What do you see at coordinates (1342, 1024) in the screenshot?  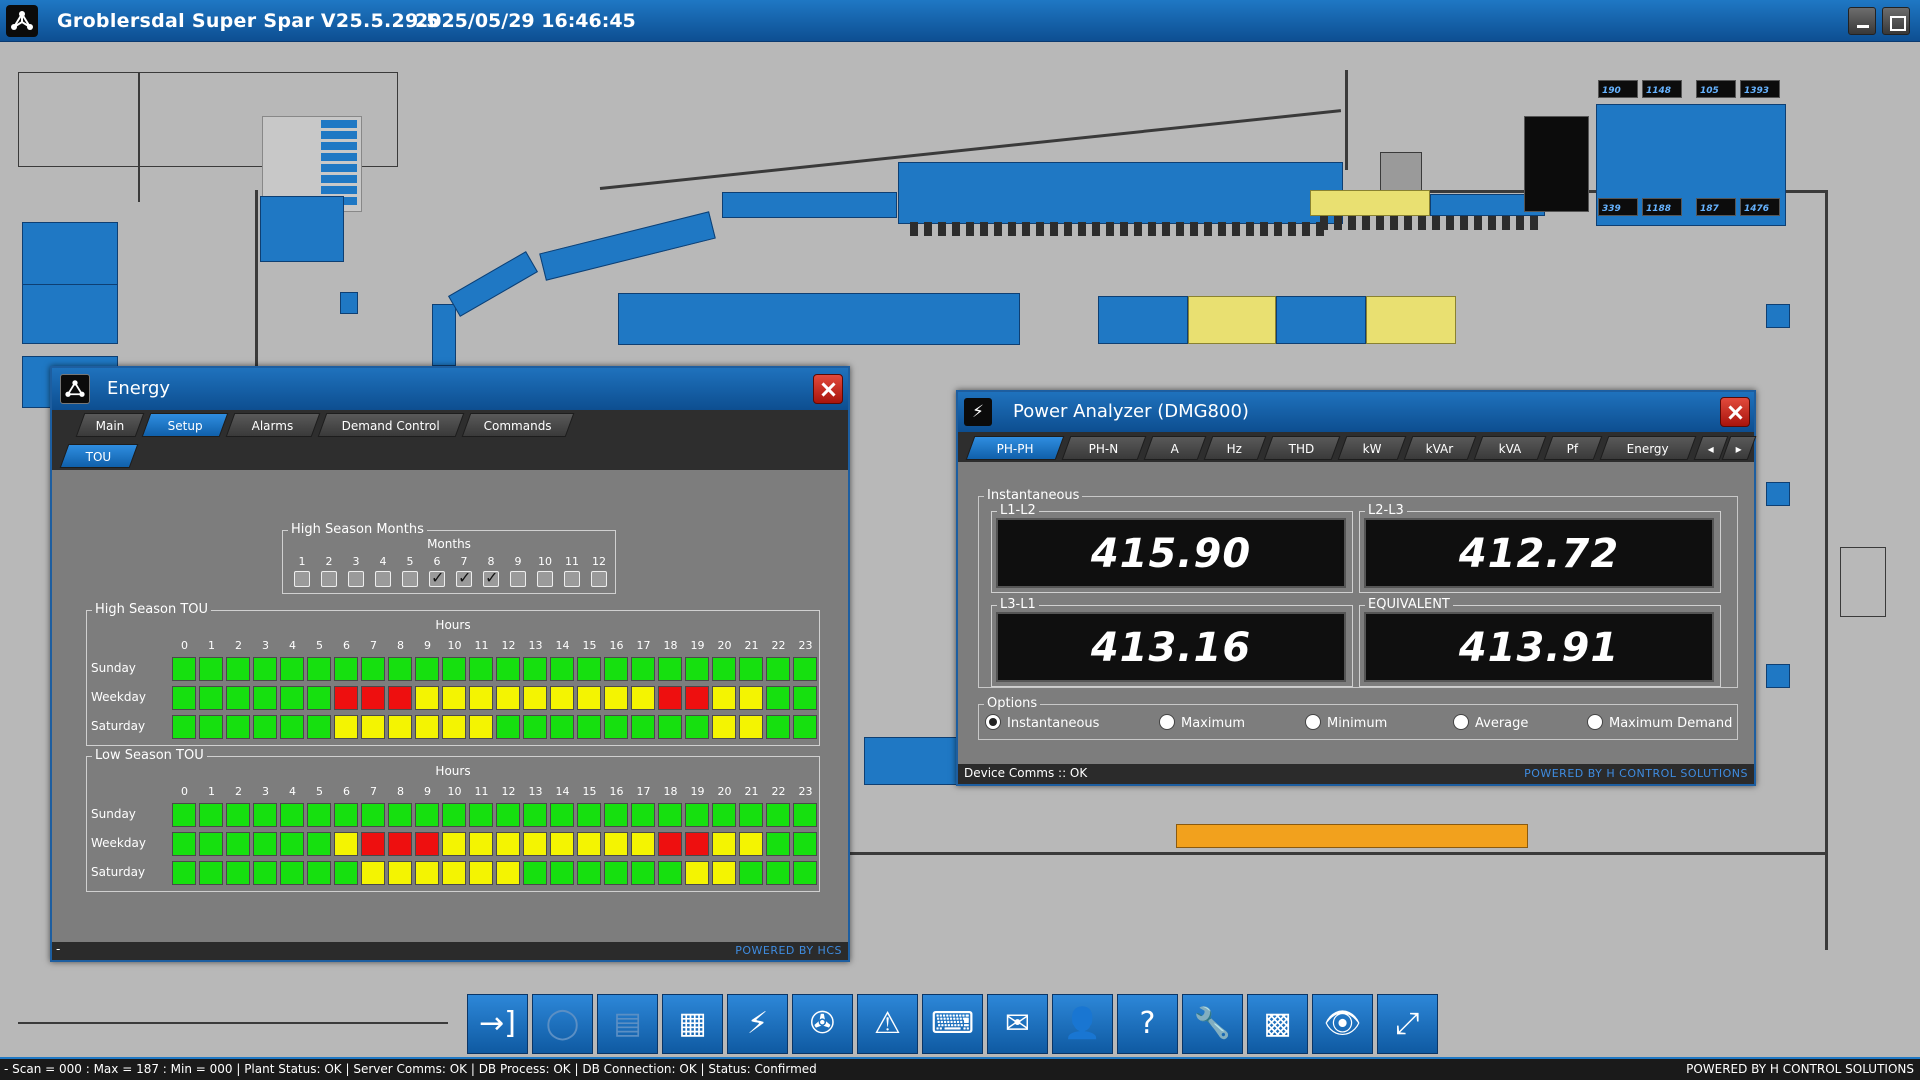 I see `view-button: 👁` at bounding box center [1342, 1024].